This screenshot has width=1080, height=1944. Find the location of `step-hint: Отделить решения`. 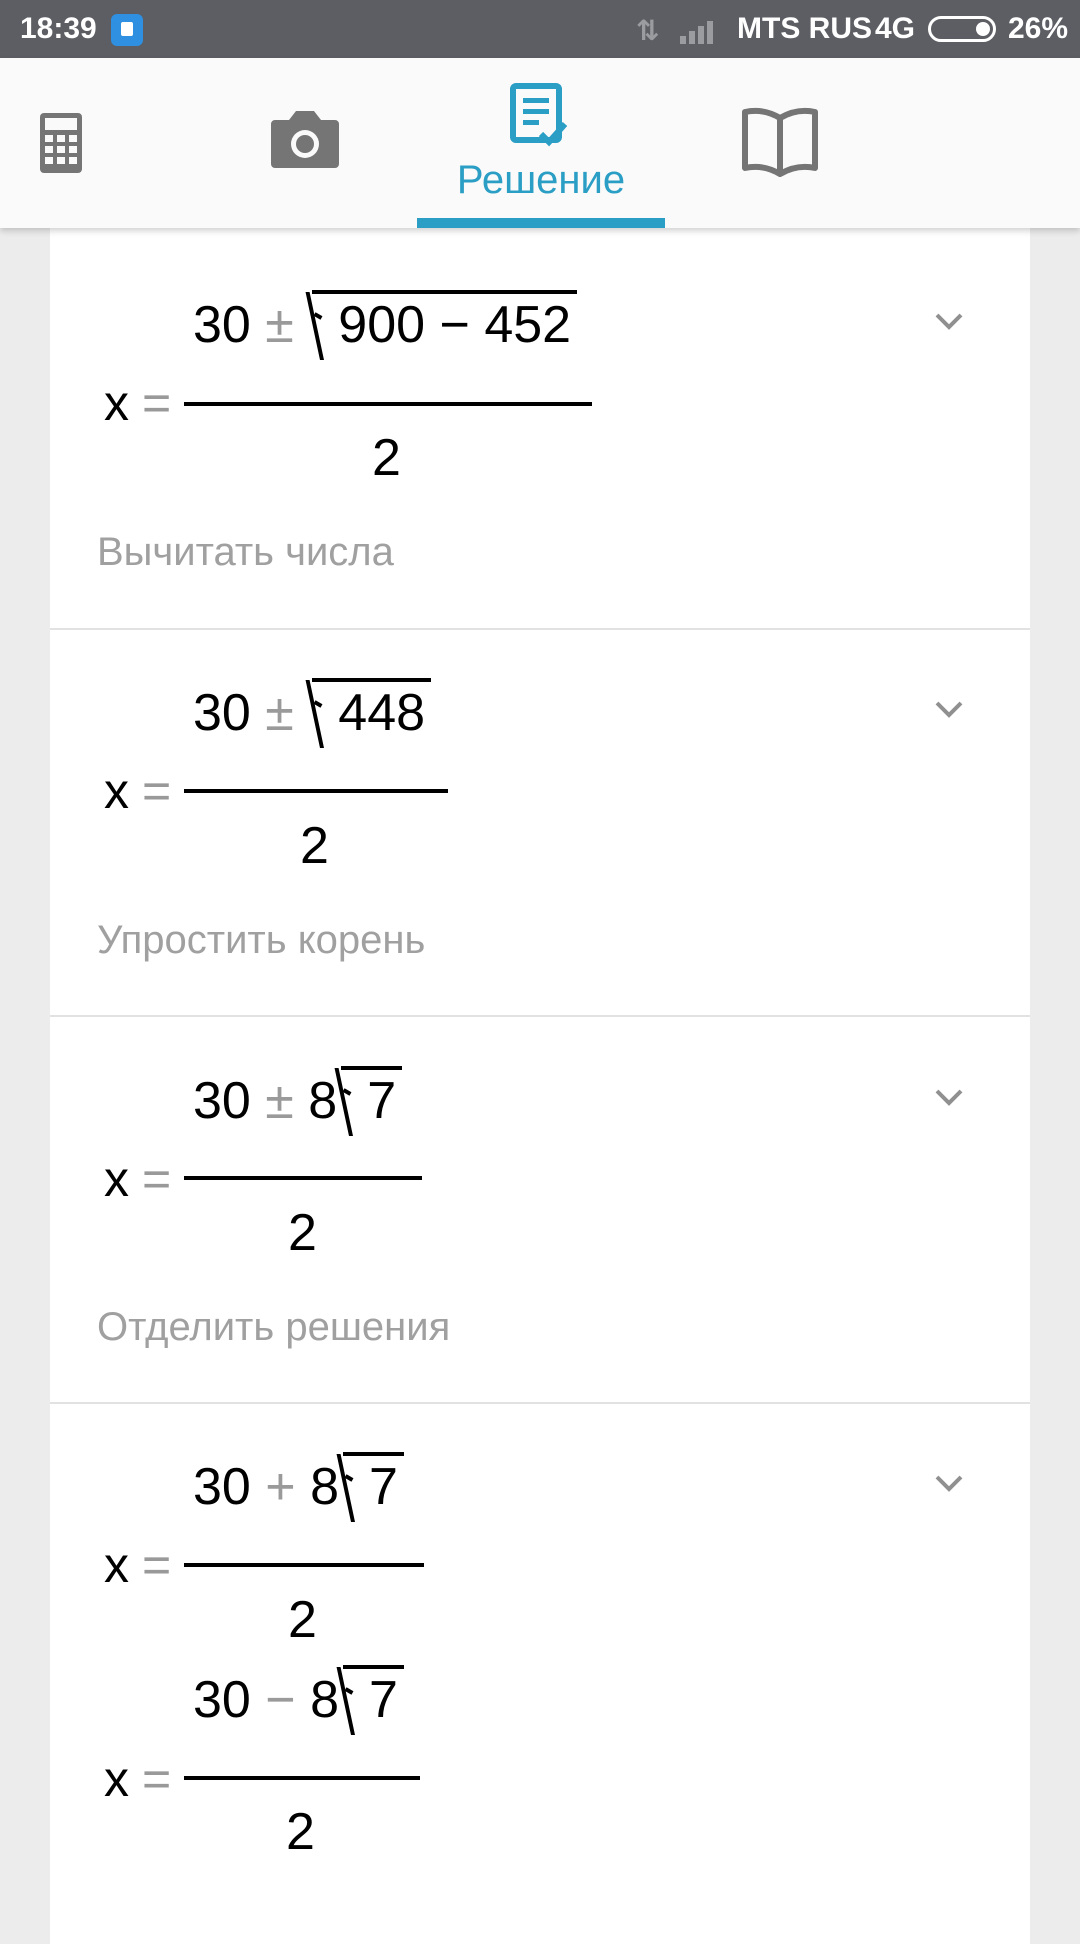

step-hint: Отделить решения is located at coordinates (274, 1327).